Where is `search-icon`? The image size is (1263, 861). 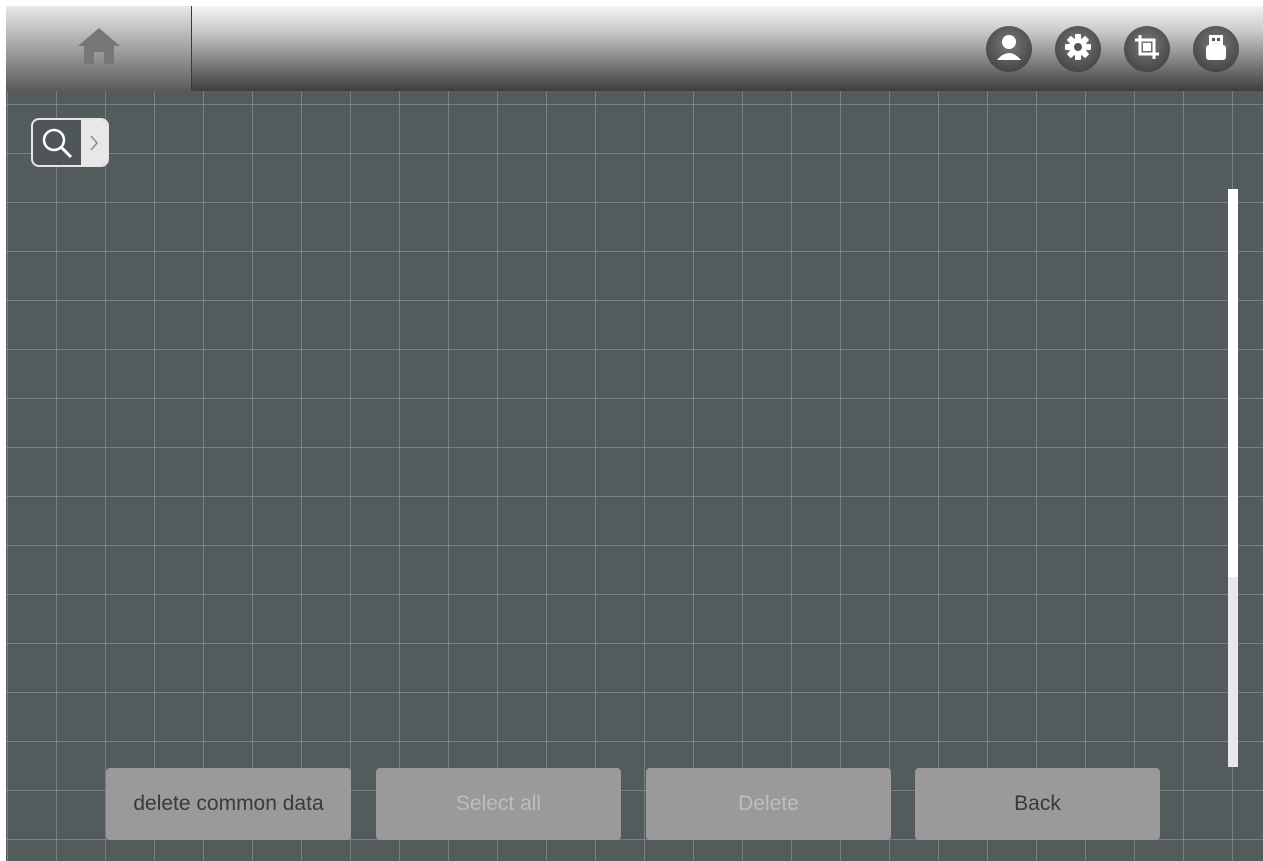
search-icon is located at coordinates (57, 142).